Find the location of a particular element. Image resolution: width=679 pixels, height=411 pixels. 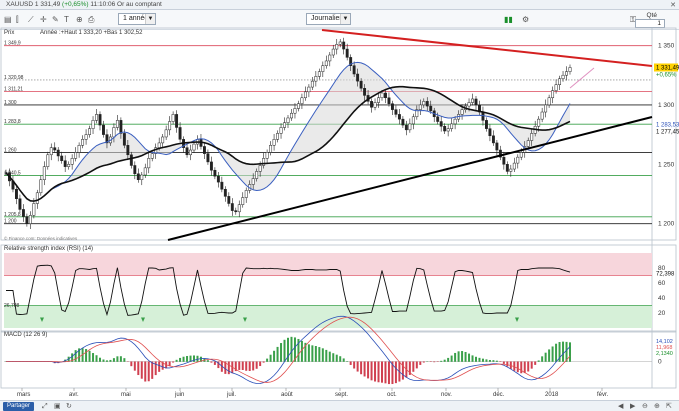

scroll-right-icon: ▶ is located at coordinates (632, 406).